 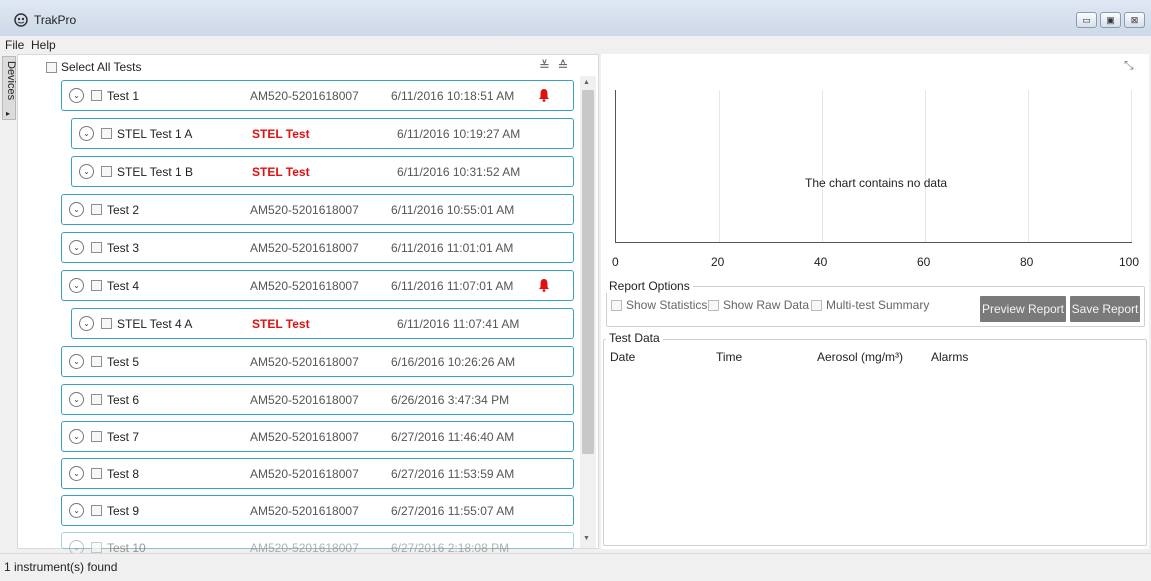 I want to click on menu-help: Help, so click(x=43, y=45).